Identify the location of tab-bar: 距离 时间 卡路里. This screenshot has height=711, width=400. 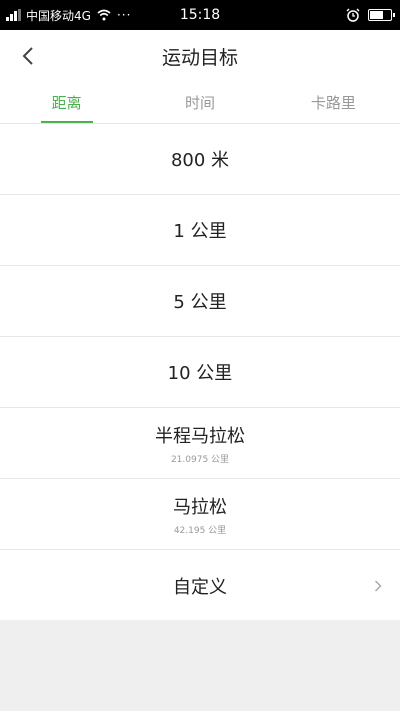
(200, 103).